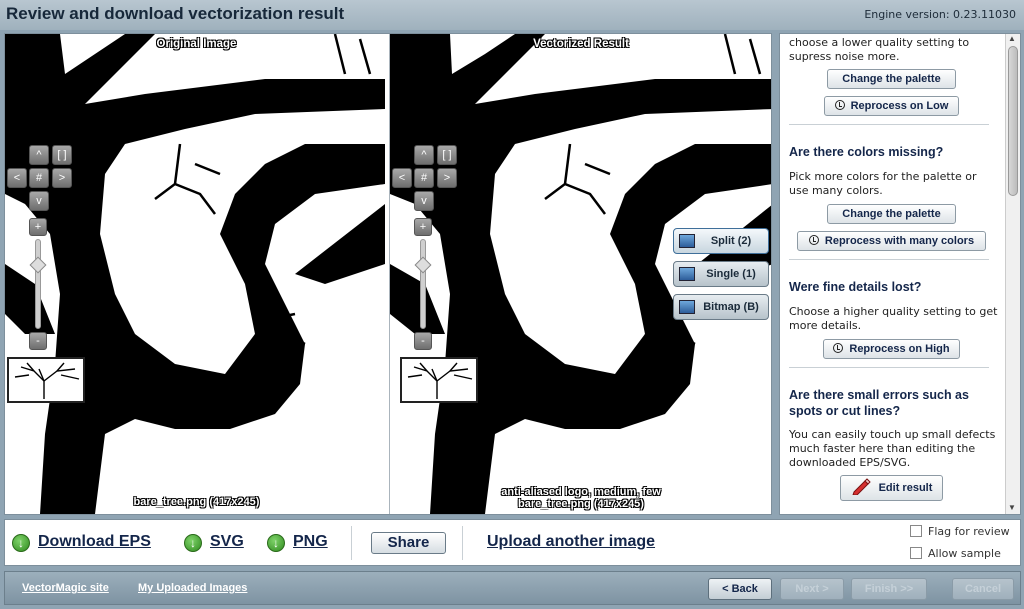 The width and height of the screenshot is (1024, 609). I want to click on sidebar-scrollbar: ▲ ▼, so click(1012, 274).